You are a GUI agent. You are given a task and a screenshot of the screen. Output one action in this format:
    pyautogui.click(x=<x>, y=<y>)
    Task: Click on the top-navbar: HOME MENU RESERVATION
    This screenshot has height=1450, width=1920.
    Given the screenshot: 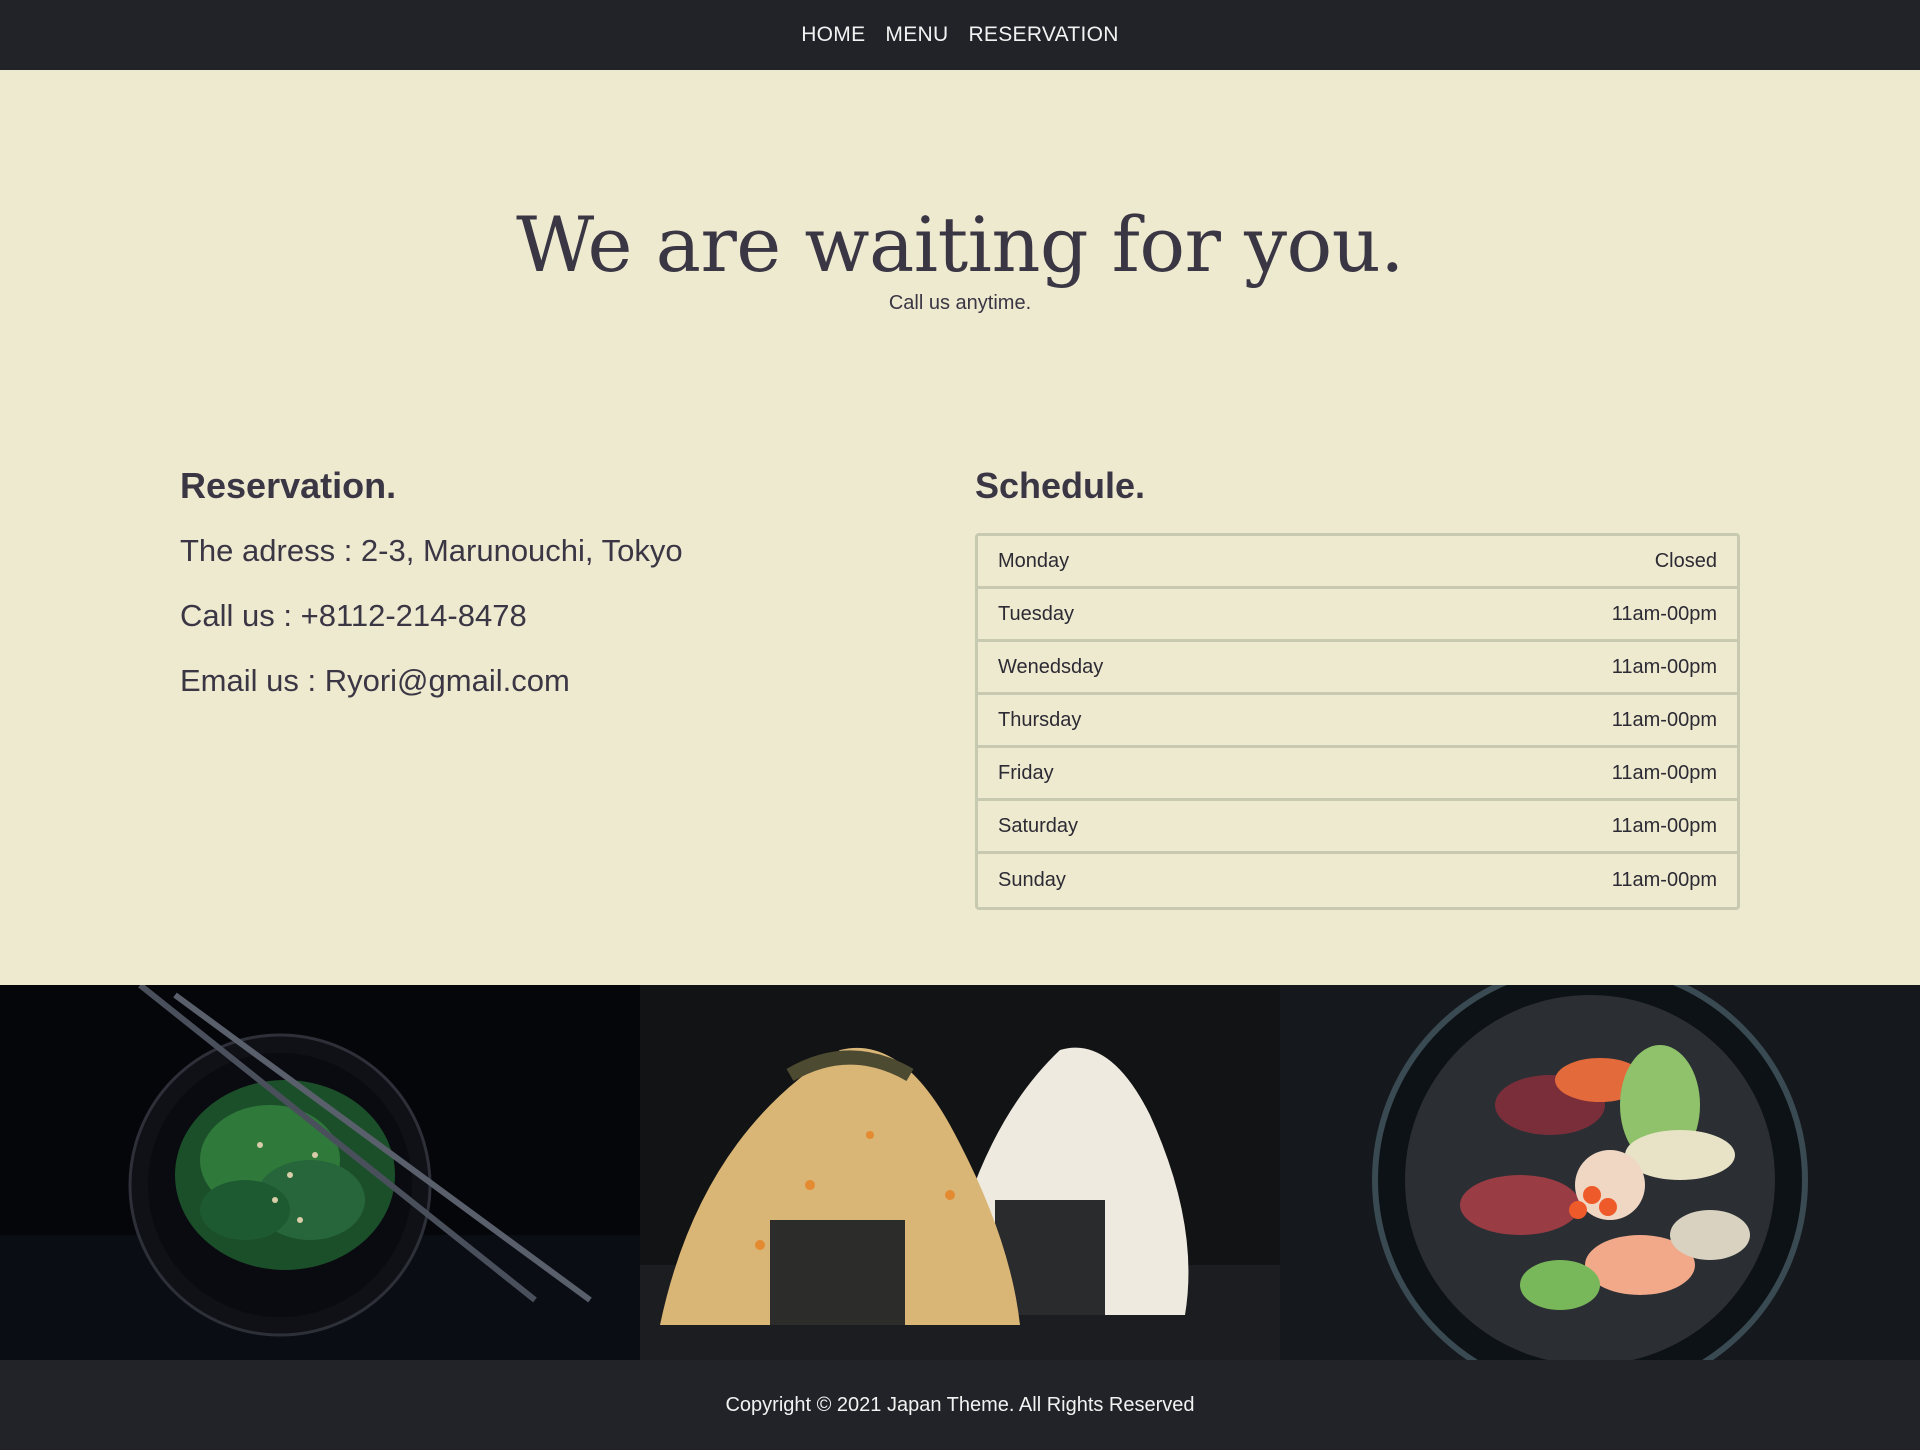 What is the action you would take?
    pyautogui.click(x=960, y=35)
    